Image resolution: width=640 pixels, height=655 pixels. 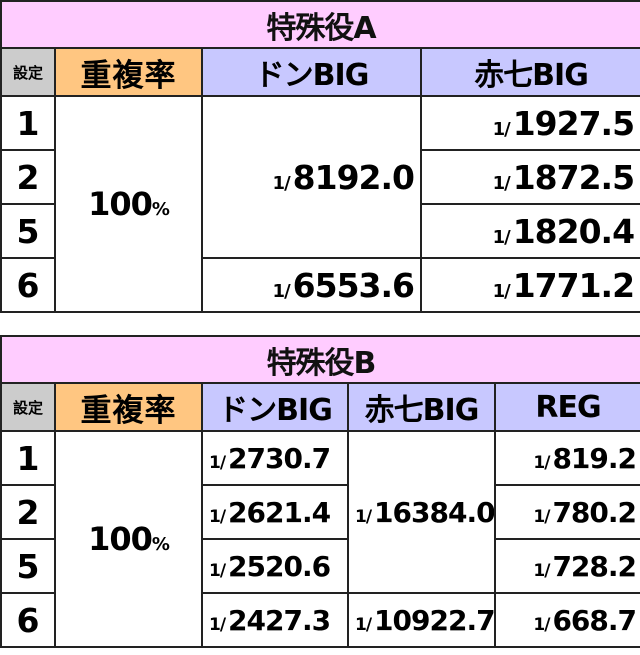 I want to click on reg-cell: 1/780.2, so click(x=566, y=512).